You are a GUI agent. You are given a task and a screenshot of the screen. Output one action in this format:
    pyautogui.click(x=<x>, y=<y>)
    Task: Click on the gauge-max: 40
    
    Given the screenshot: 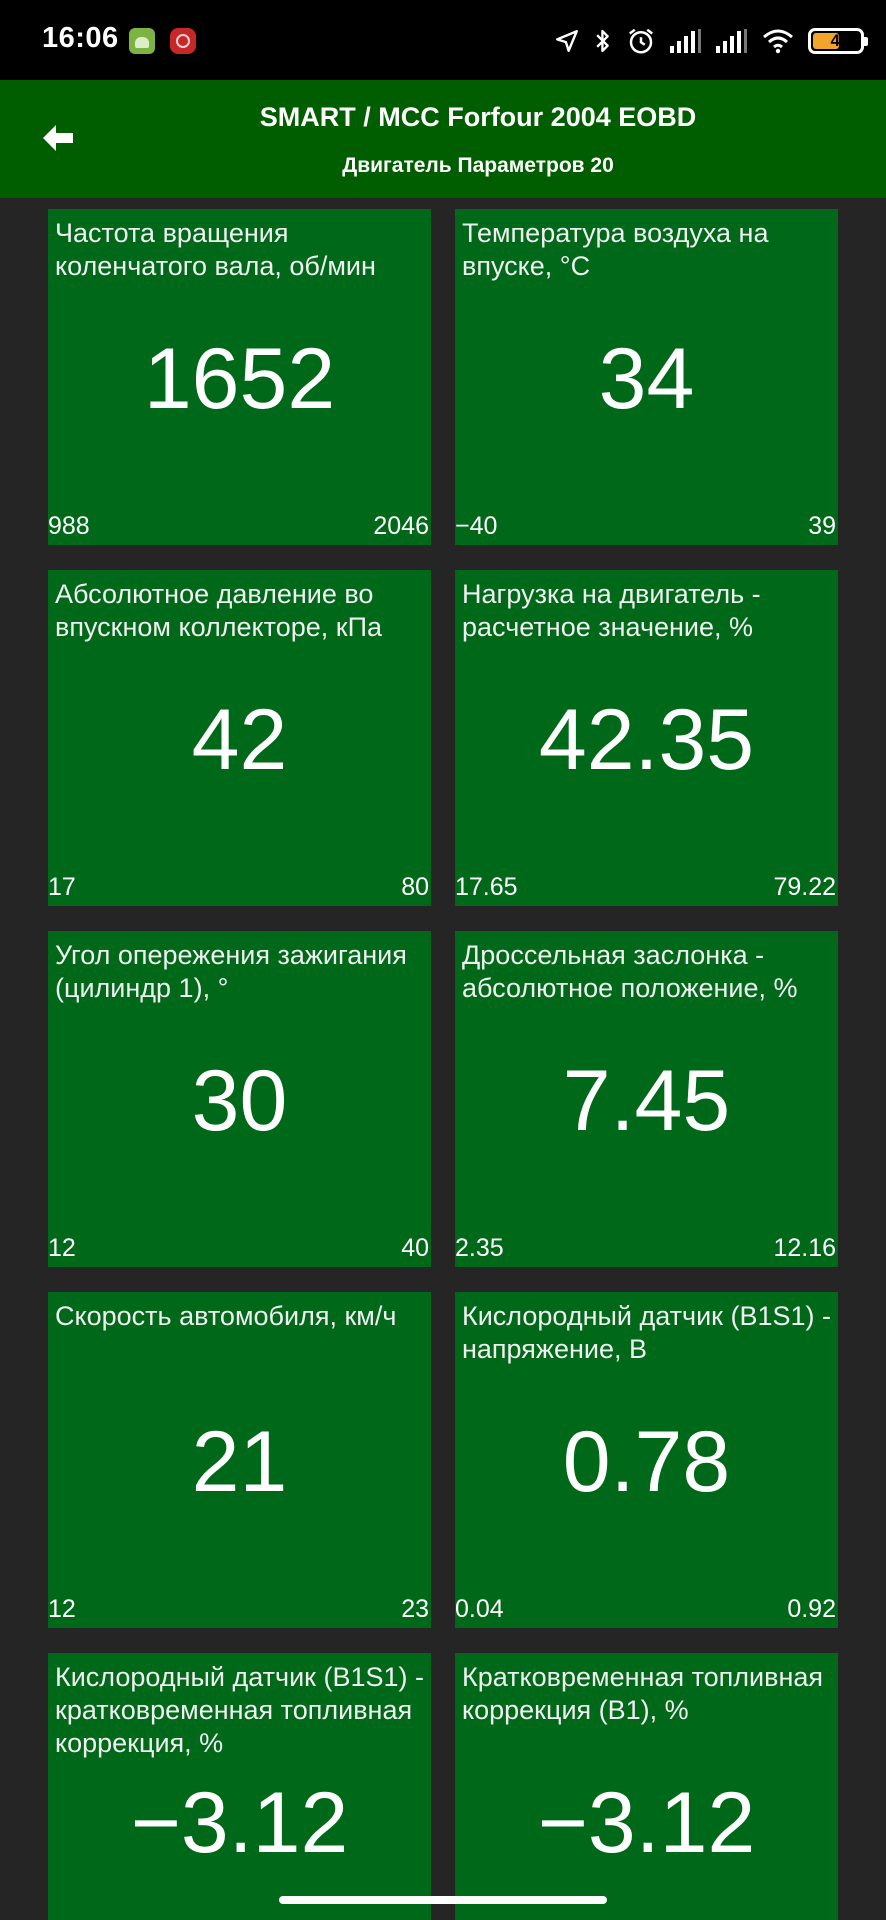 What is the action you would take?
    pyautogui.click(x=415, y=1248)
    